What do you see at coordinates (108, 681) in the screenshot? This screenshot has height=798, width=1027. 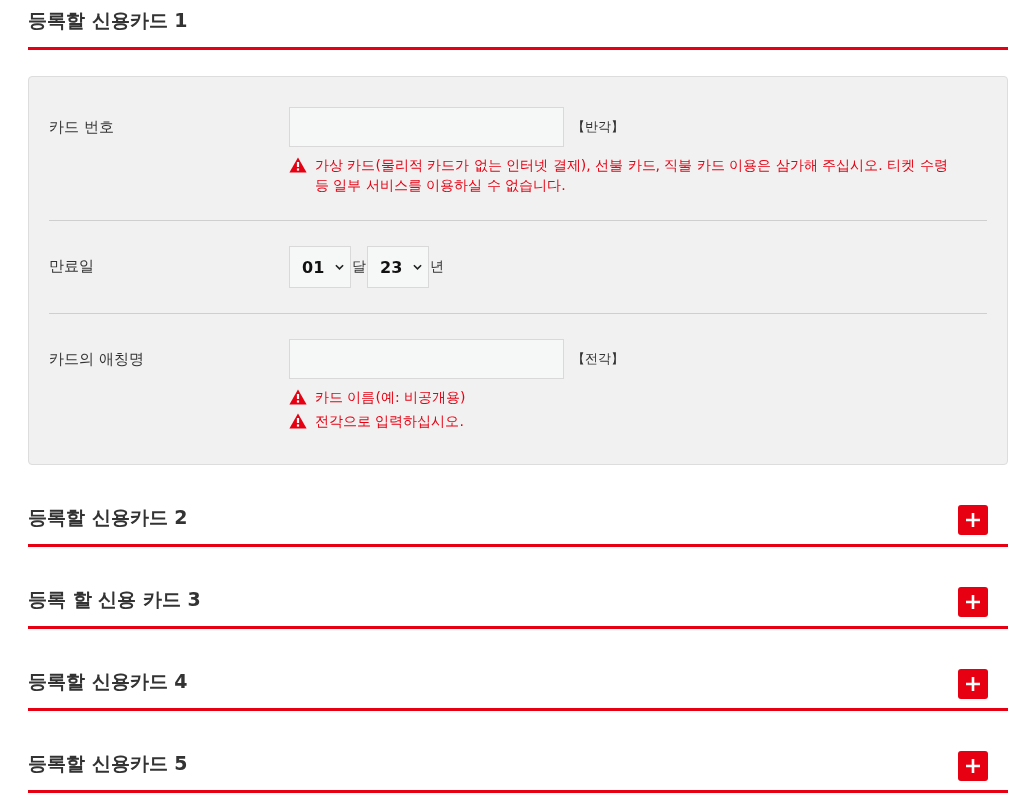 I see `section-title: 등록할 신용카드 4` at bounding box center [108, 681].